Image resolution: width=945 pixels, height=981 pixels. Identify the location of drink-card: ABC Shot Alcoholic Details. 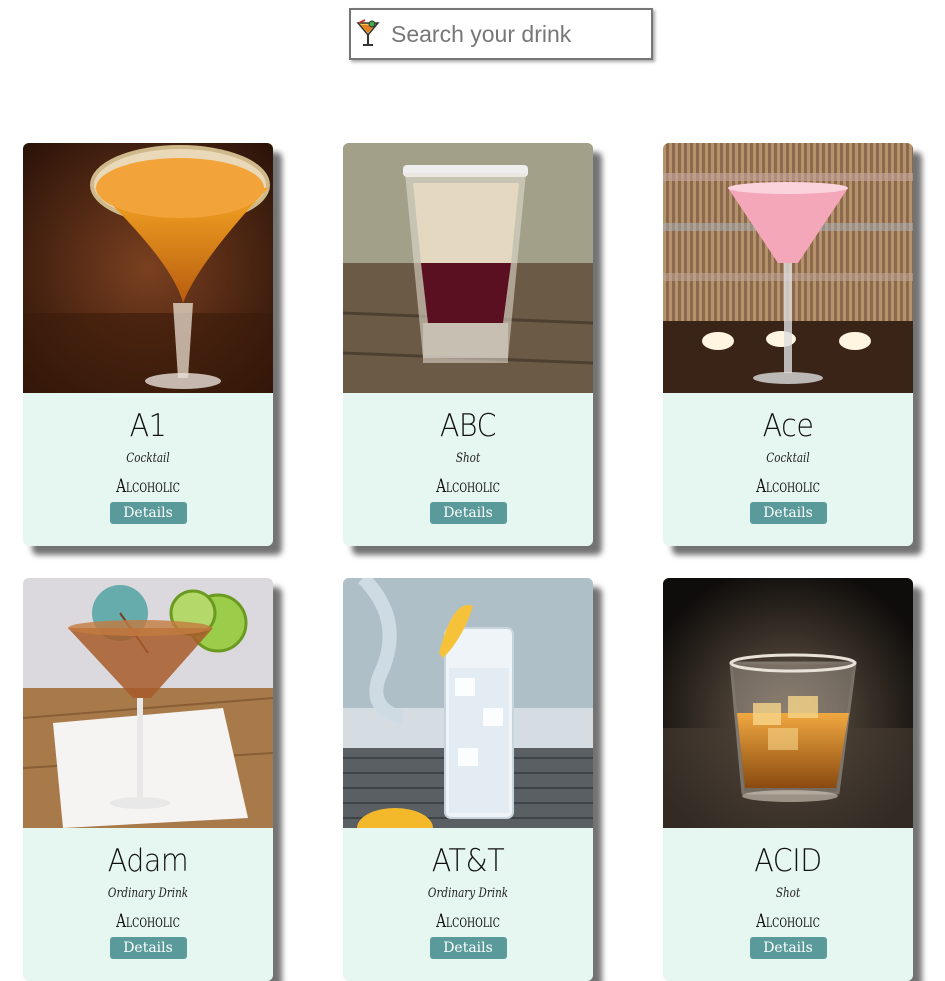
(468, 344).